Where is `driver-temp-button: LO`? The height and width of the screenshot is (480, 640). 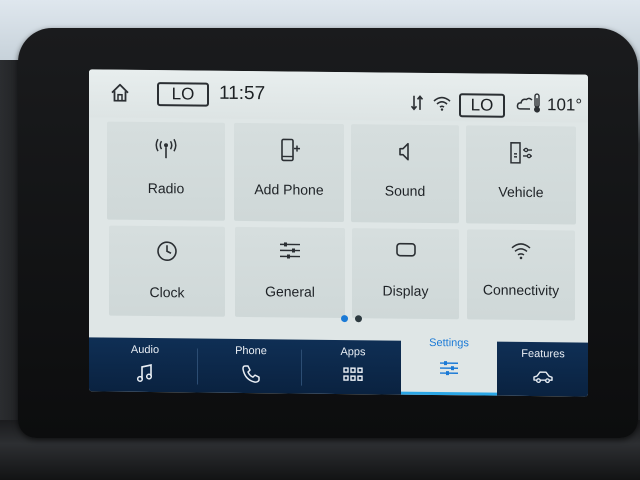 driver-temp-button: LO is located at coordinates (183, 94).